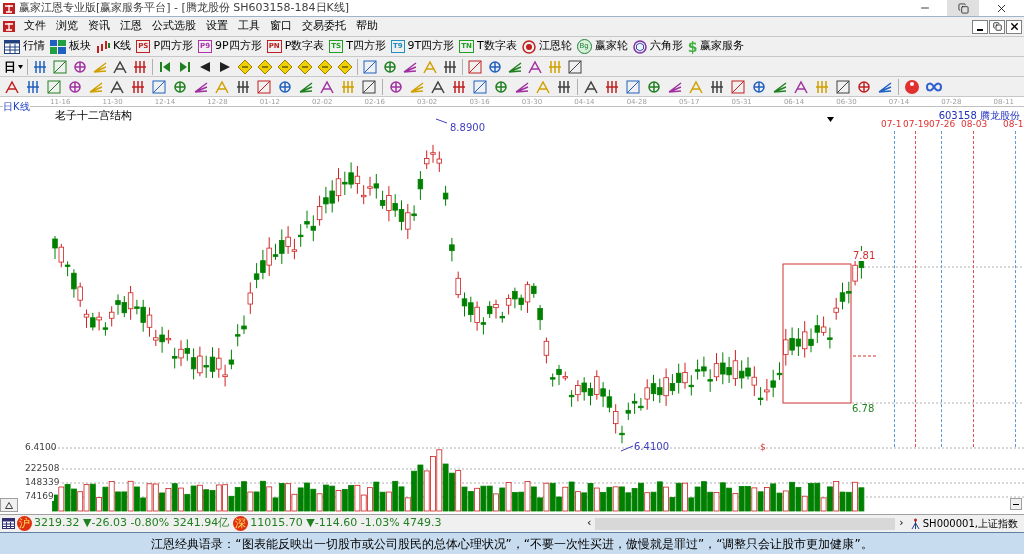  I want to click on menu-item: 资讯, so click(99, 26).